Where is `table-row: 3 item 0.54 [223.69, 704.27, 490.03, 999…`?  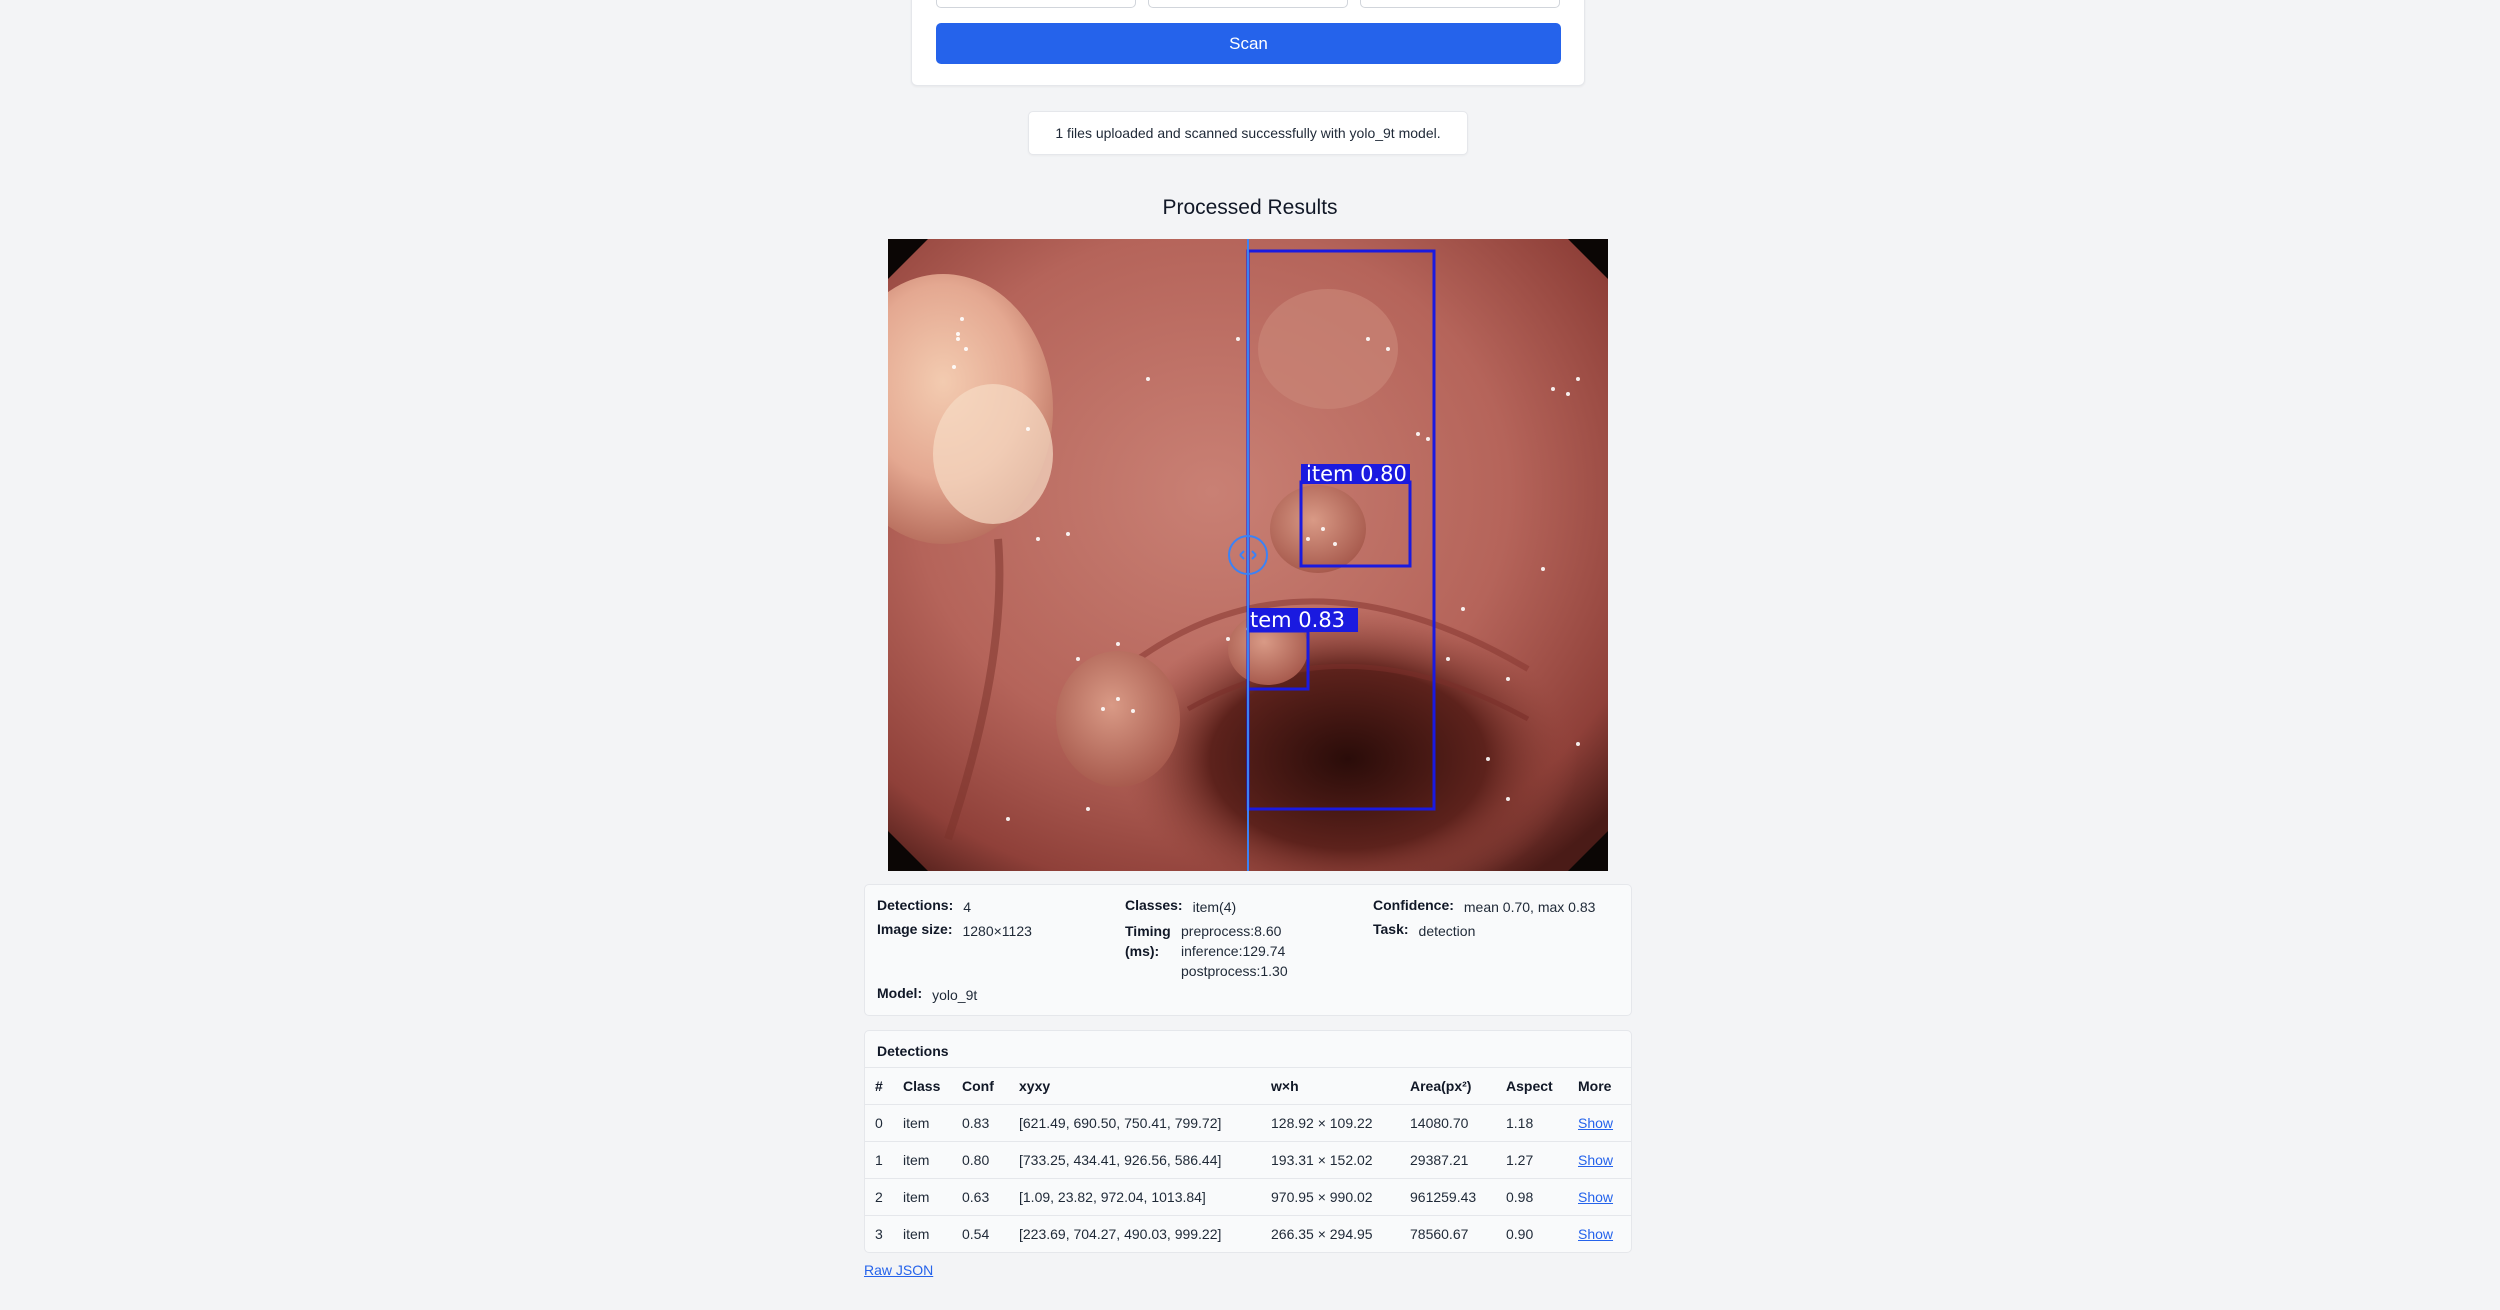 table-row: 3 item 0.54 [223.69, 704.27, 490.03, 999… is located at coordinates (1248, 1234).